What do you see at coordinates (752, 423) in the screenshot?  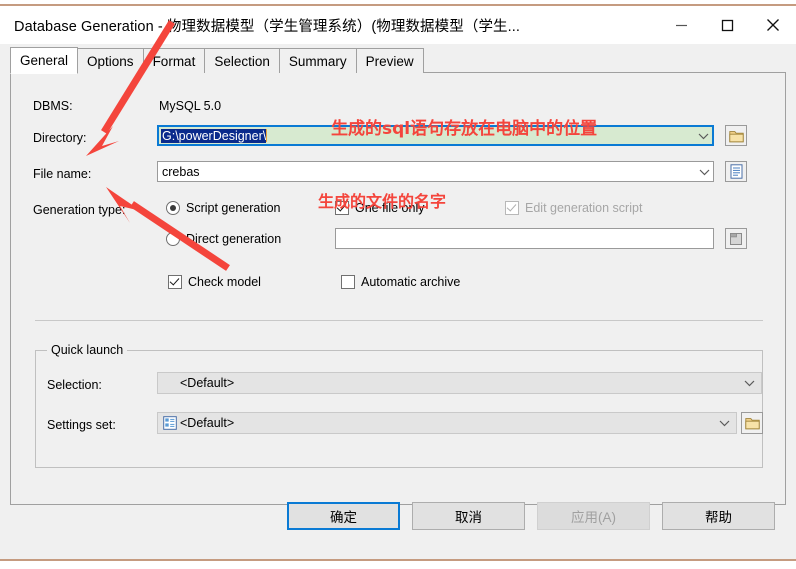 I see `settings-set-browse-button` at bounding box center [752, 423].